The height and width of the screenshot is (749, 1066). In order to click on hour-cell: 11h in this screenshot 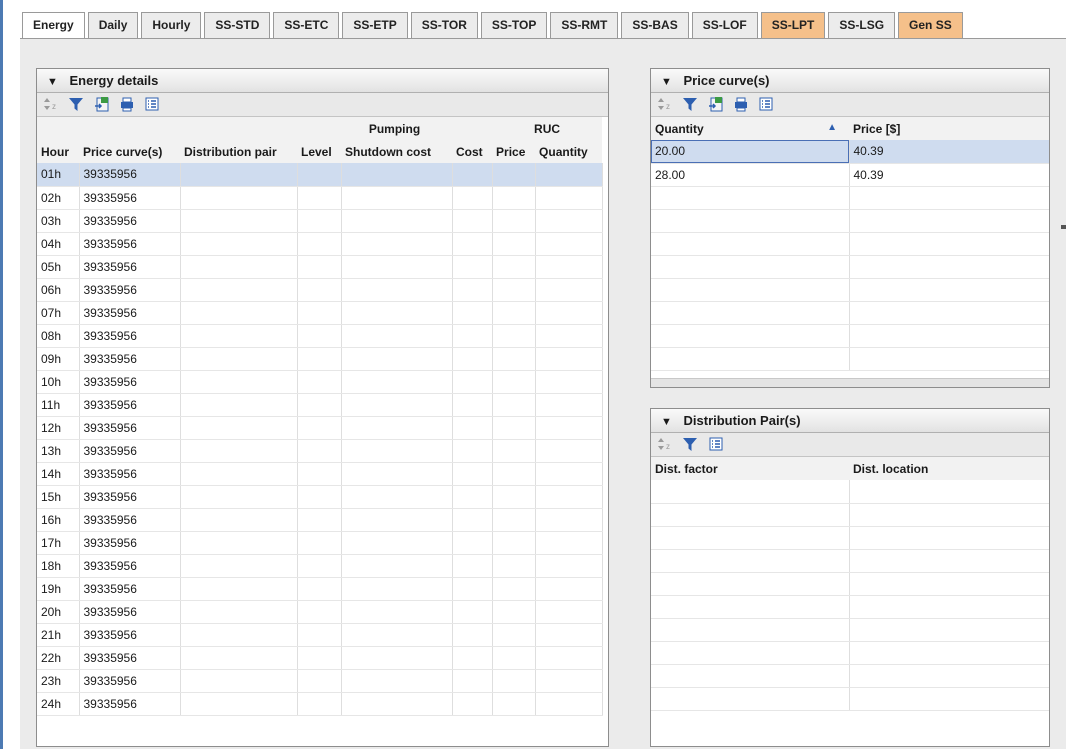, I will do `click(58, 405)`.